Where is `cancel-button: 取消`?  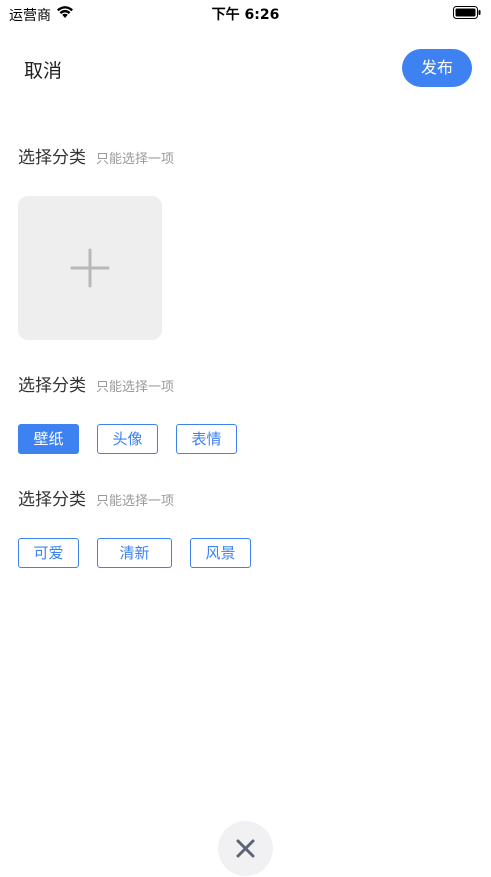
cancel-button: 取消 is located at coordinates (43, 69).